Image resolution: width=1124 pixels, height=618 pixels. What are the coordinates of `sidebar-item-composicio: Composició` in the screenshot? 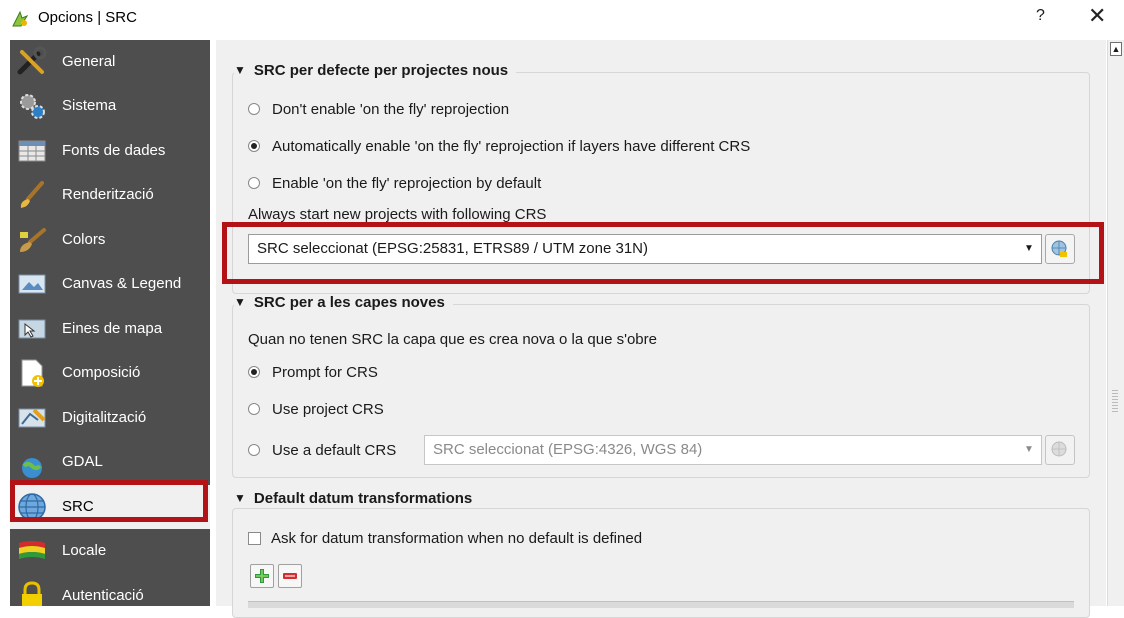 It's located at (110, 373).